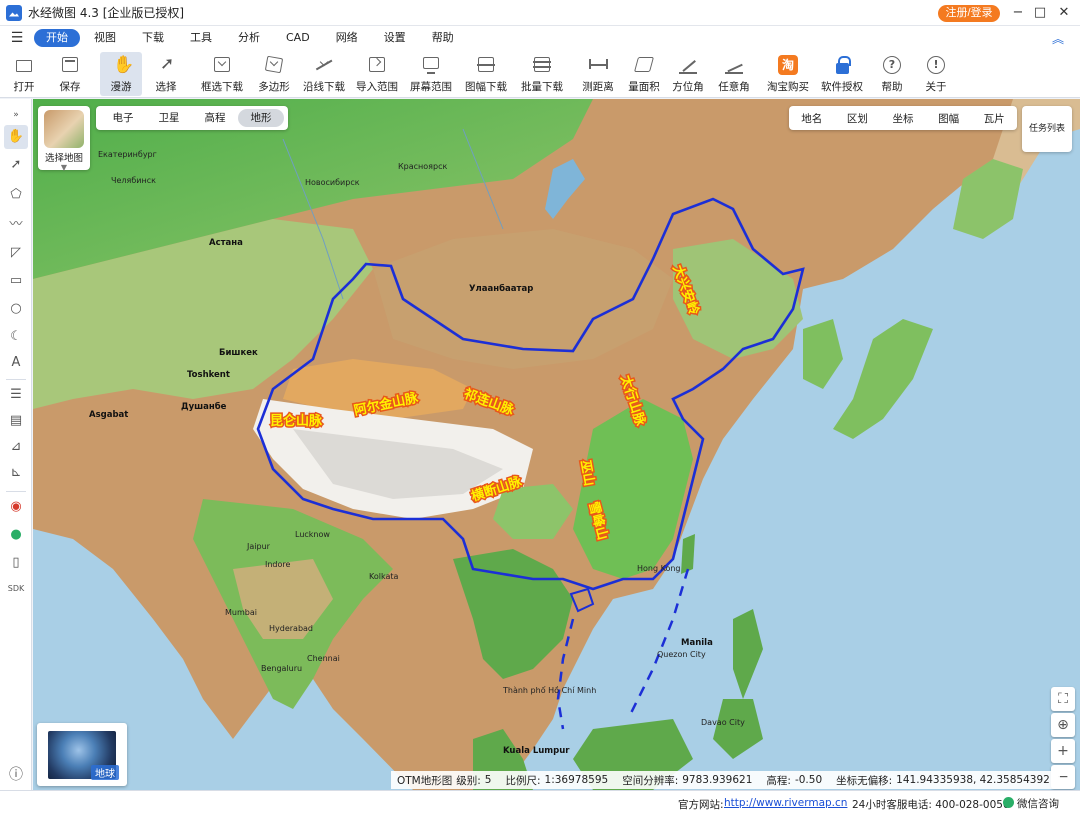 Image resolution: width=1080 pixels, height=814 pixels. What do you see at coordinates (274, 65) in the screenshot?
I see `polygon-icon` at bounding box center [274, 65].